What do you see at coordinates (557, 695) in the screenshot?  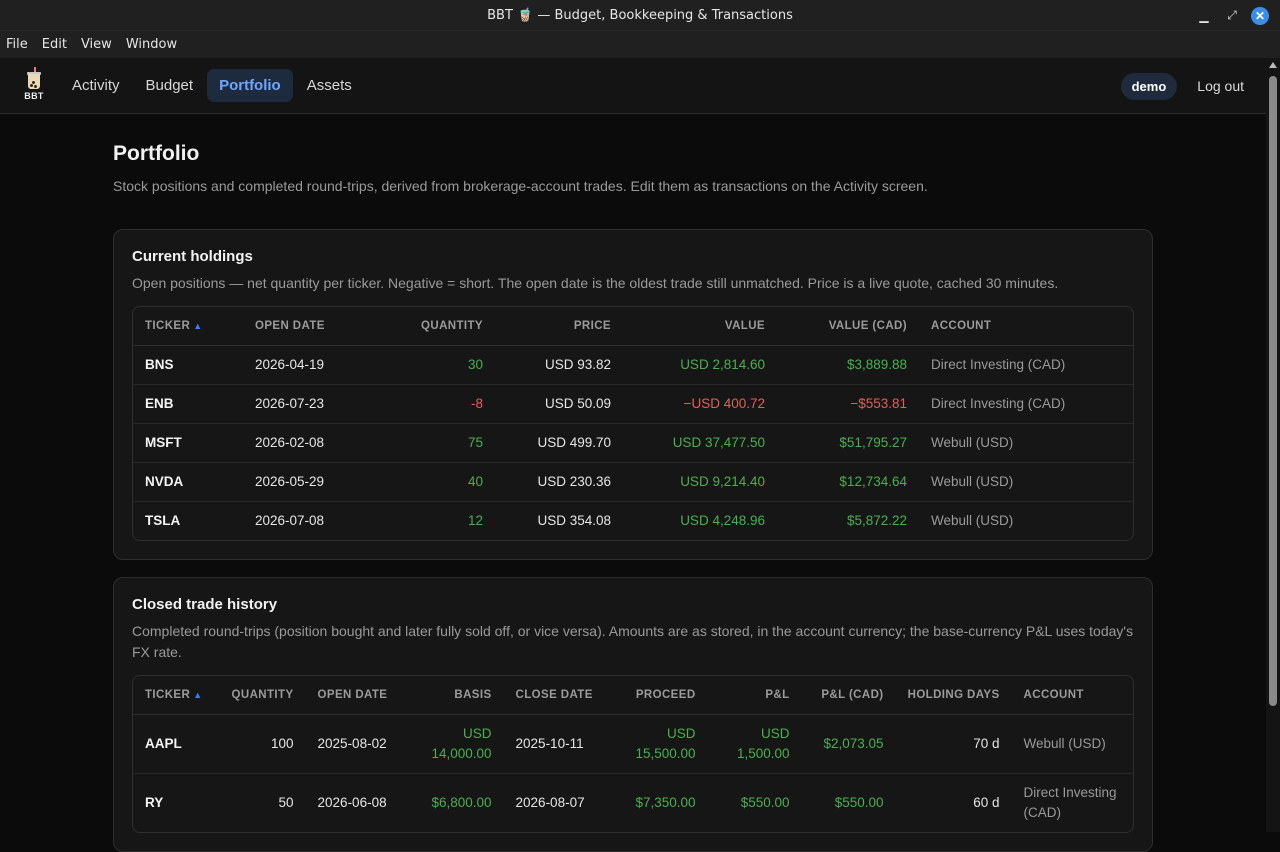 I see `col-close-date: CLOSE DATE` at bounding box center [557, 695].